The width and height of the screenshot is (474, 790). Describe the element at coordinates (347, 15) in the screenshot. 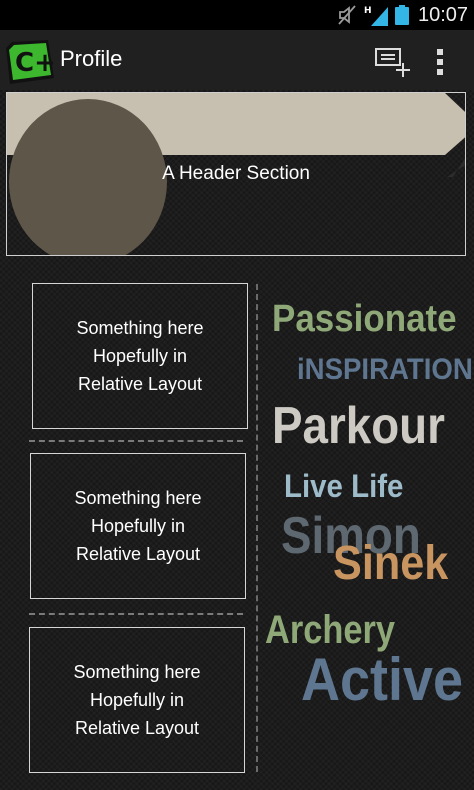

I see `mute-icon` at that location.